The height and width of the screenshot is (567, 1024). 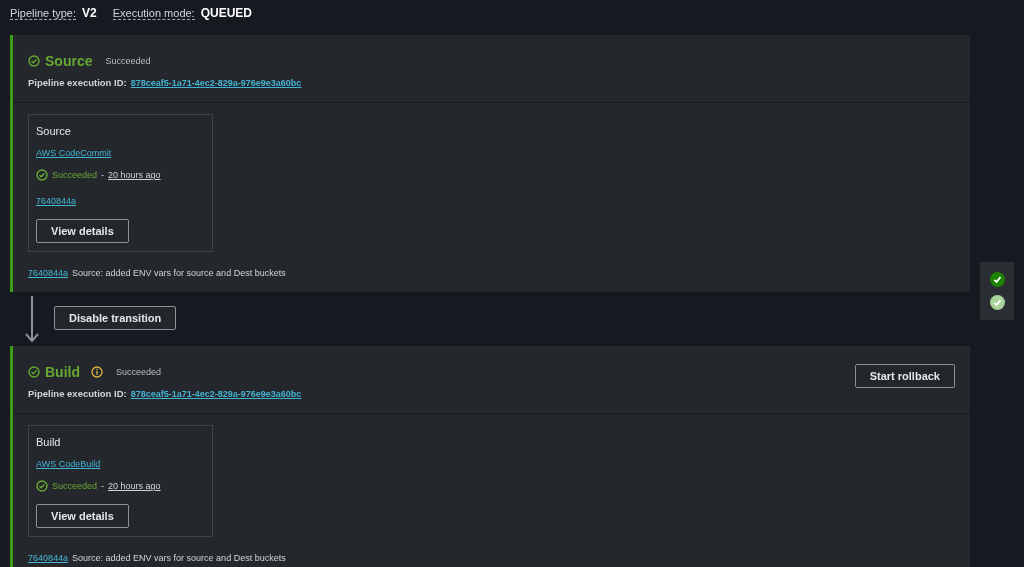 I want to click on pipeline-type-label: Pipeline type:, so click(x=43, y=13).